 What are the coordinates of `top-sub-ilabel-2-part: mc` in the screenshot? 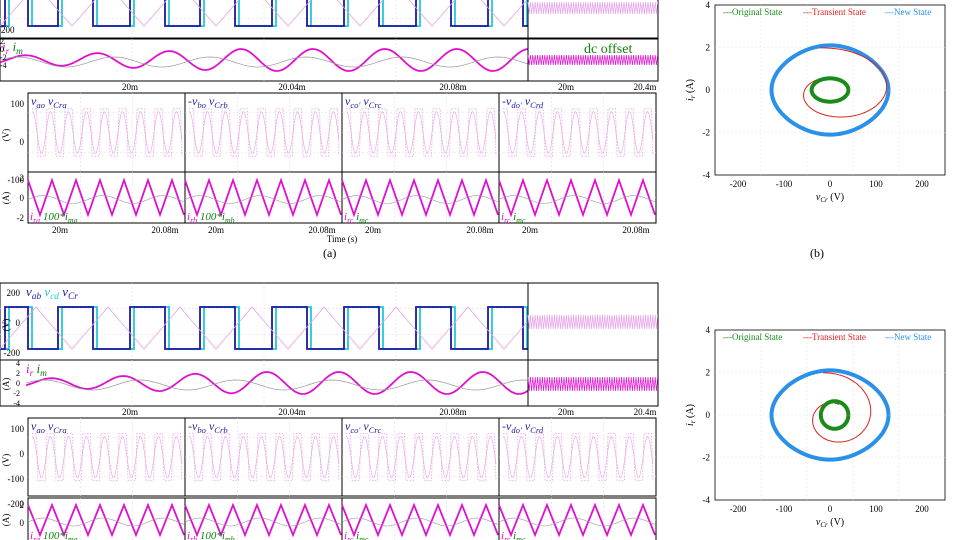 It's located at (364, 220).